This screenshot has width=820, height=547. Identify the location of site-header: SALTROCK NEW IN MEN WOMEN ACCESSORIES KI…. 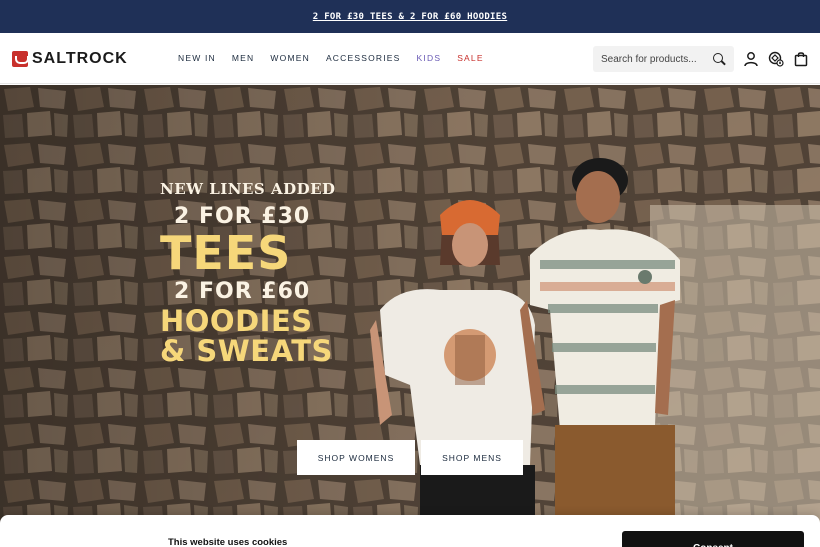
(410, 58).